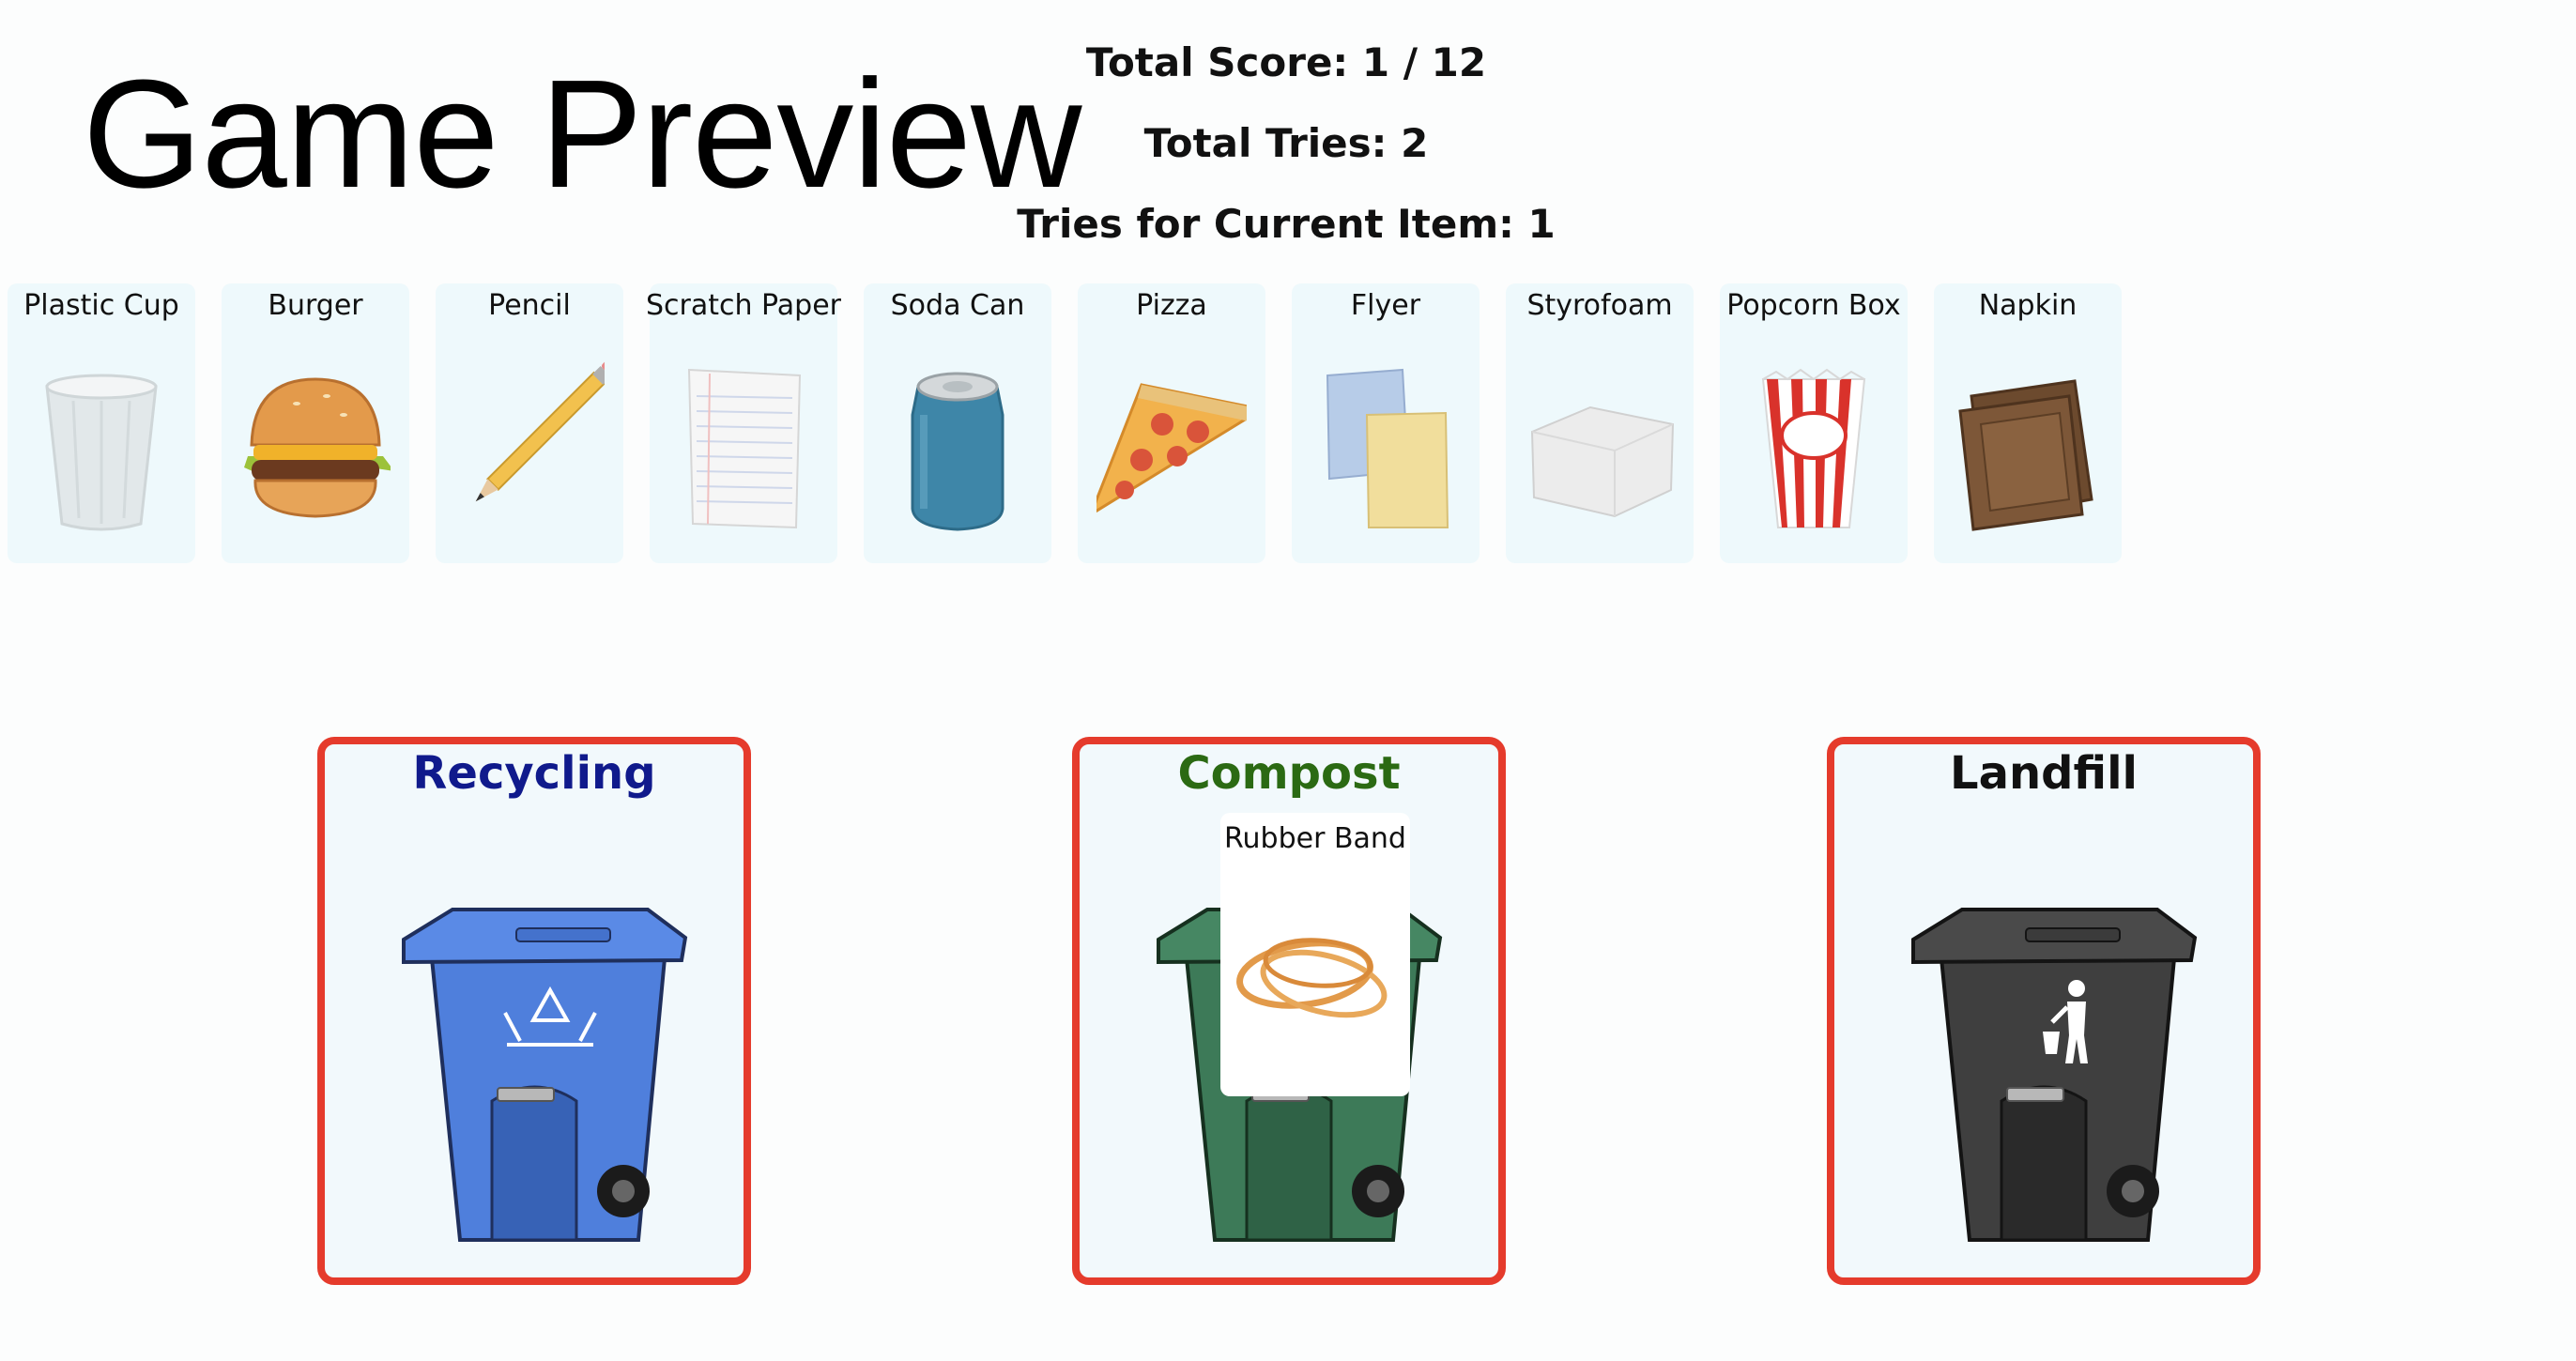 This screenshot has width=2576, height=1361. Describe the element at coordinates (1171, 448) in the screenshot. I see `pizza-icon` at that location.